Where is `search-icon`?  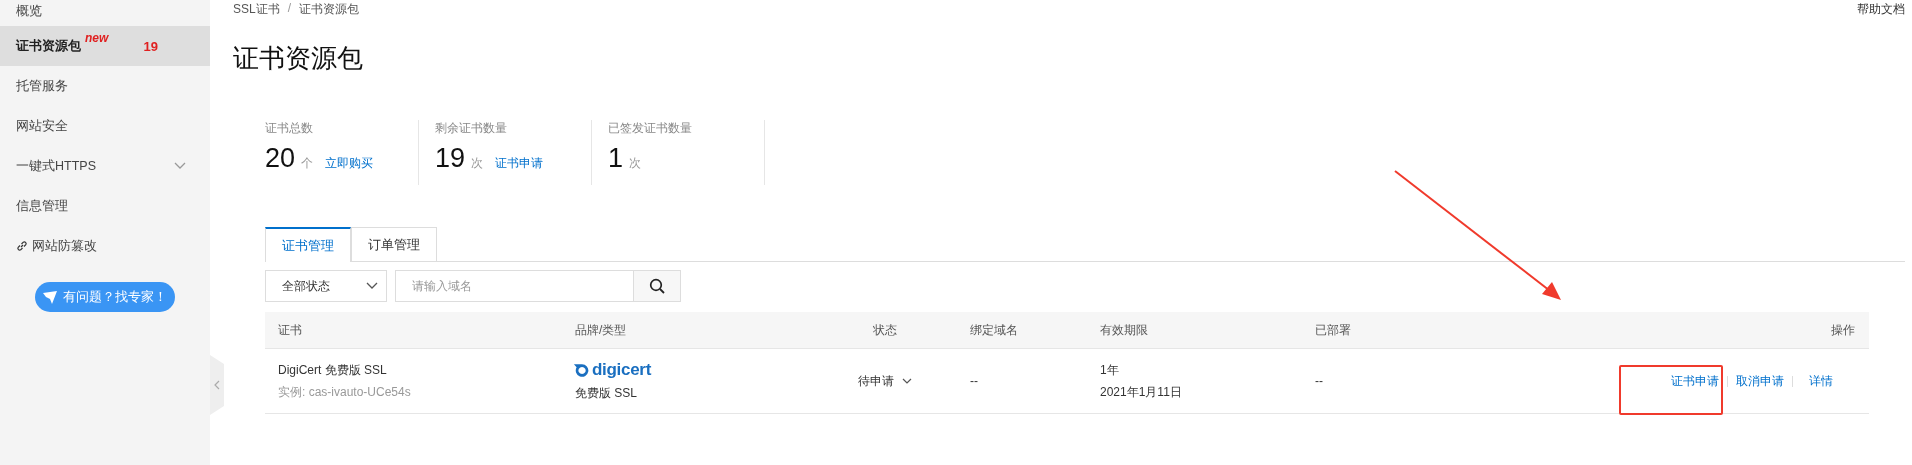
search-icon is located at coordinates (657, 286).